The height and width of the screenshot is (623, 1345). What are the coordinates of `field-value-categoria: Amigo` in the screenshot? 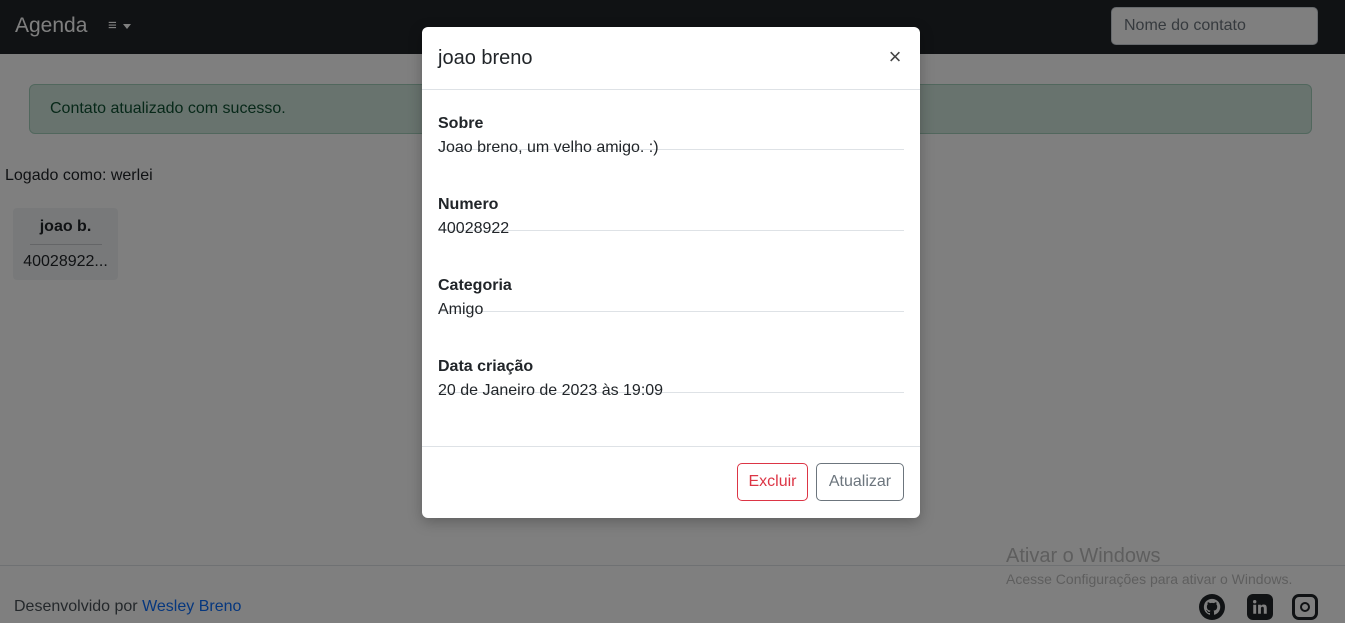 It's located at (461, 309).